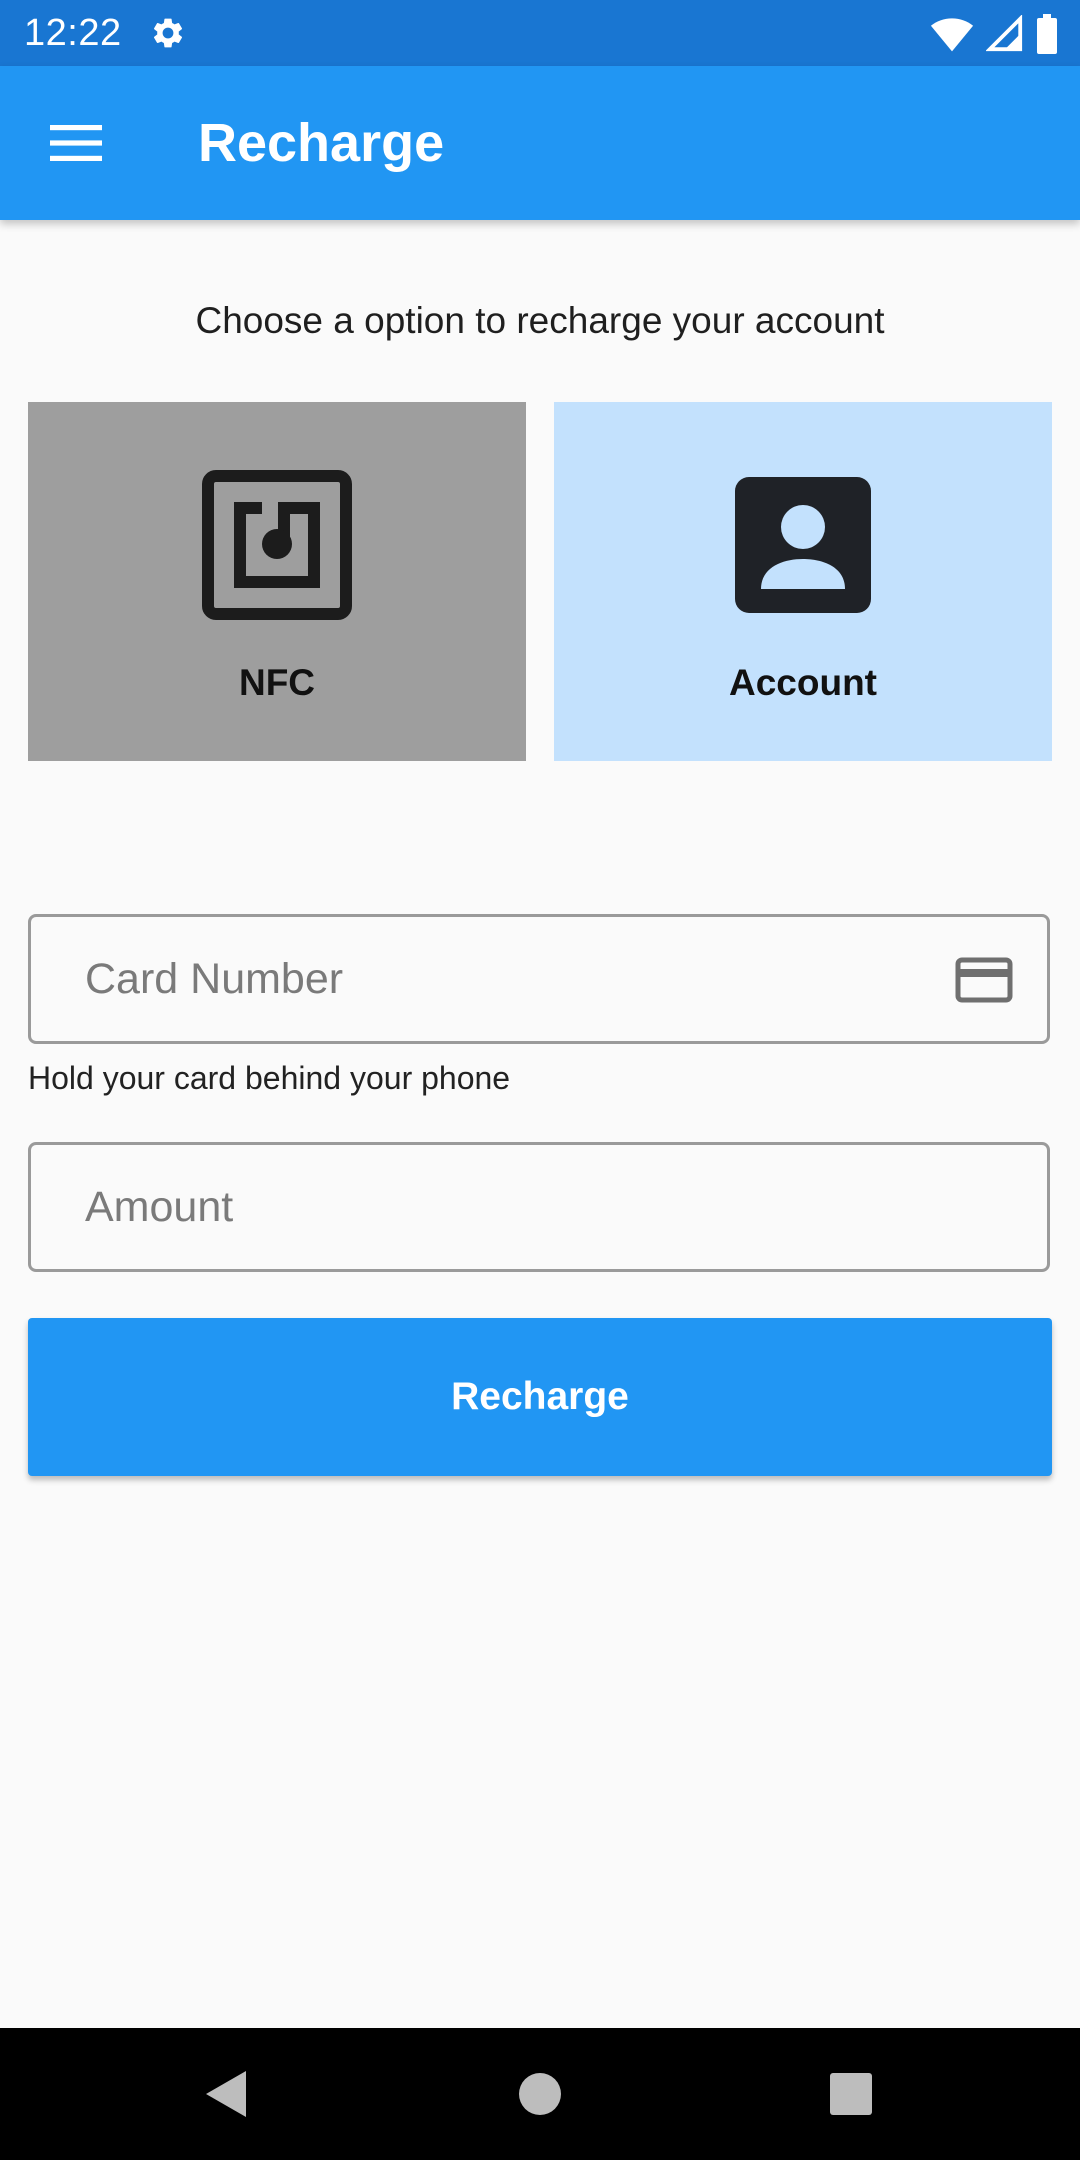  I want to click on navigation-bar, so click(540, 2094).